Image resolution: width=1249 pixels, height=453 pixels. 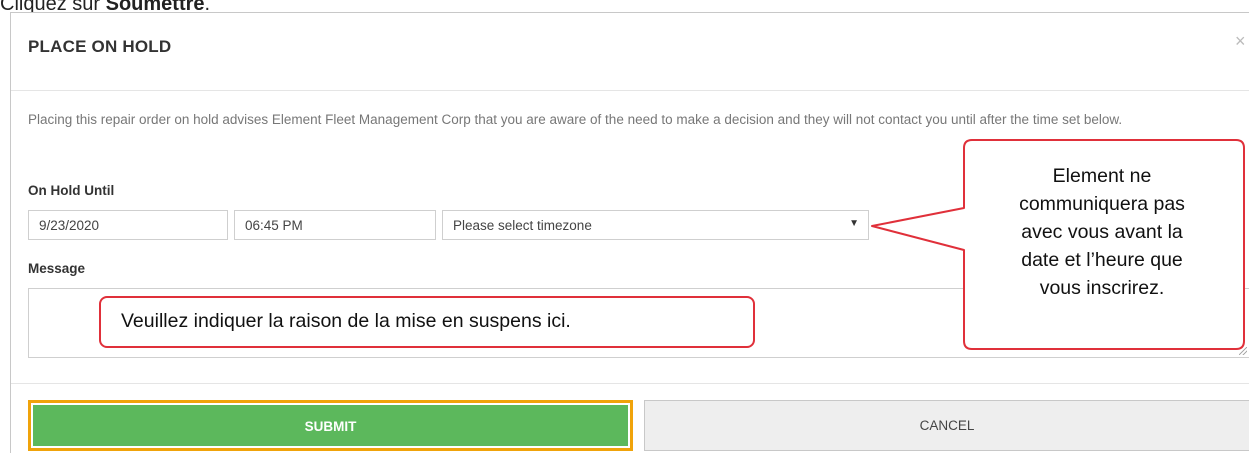 What do you see at coordinates (1102, 232) in the screenshot?
I see `callout-line: avec vous avant la` at bounding box center [1102, 232].